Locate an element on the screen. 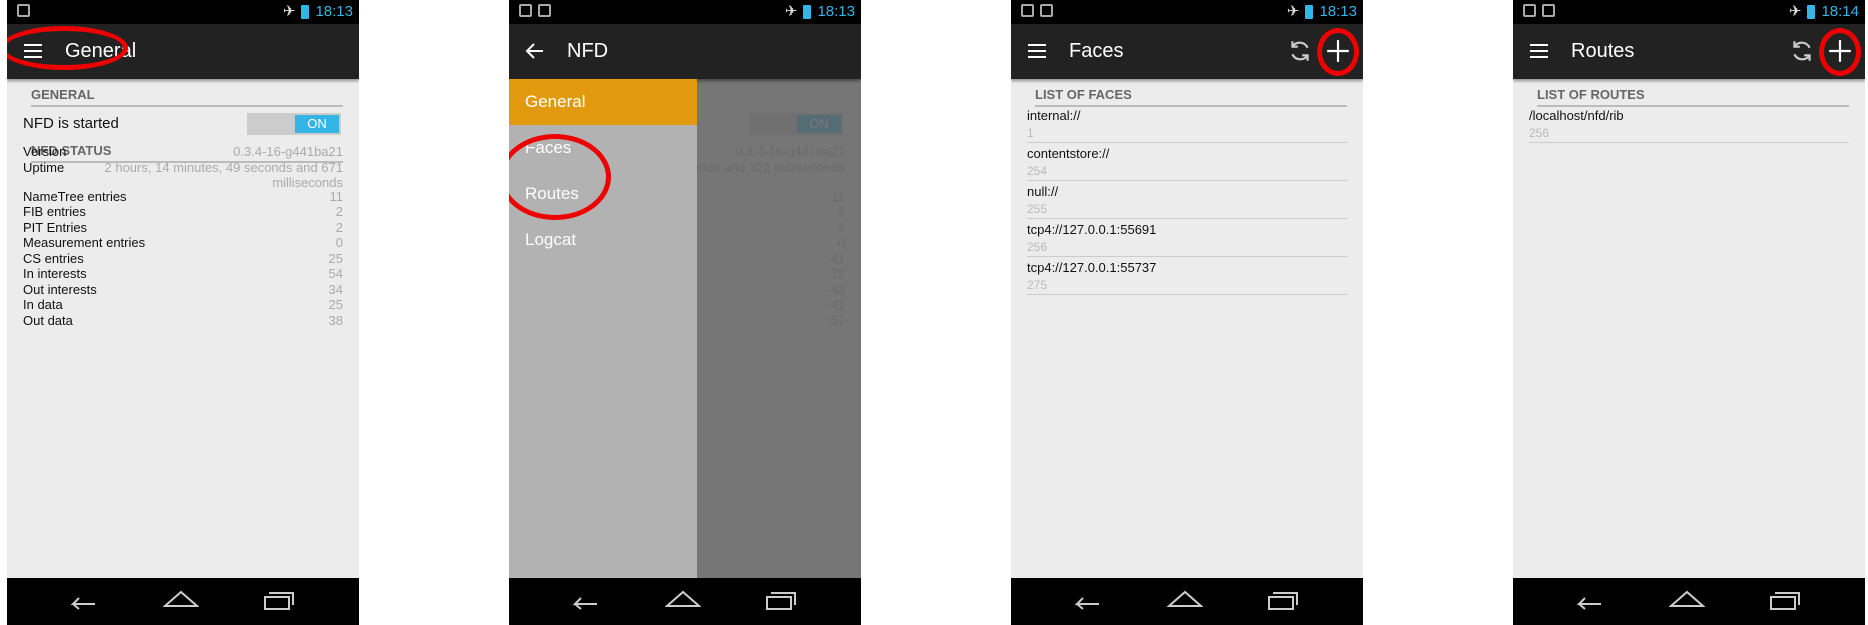  status-label: NameTree entries is located at coordinates (75, 196).